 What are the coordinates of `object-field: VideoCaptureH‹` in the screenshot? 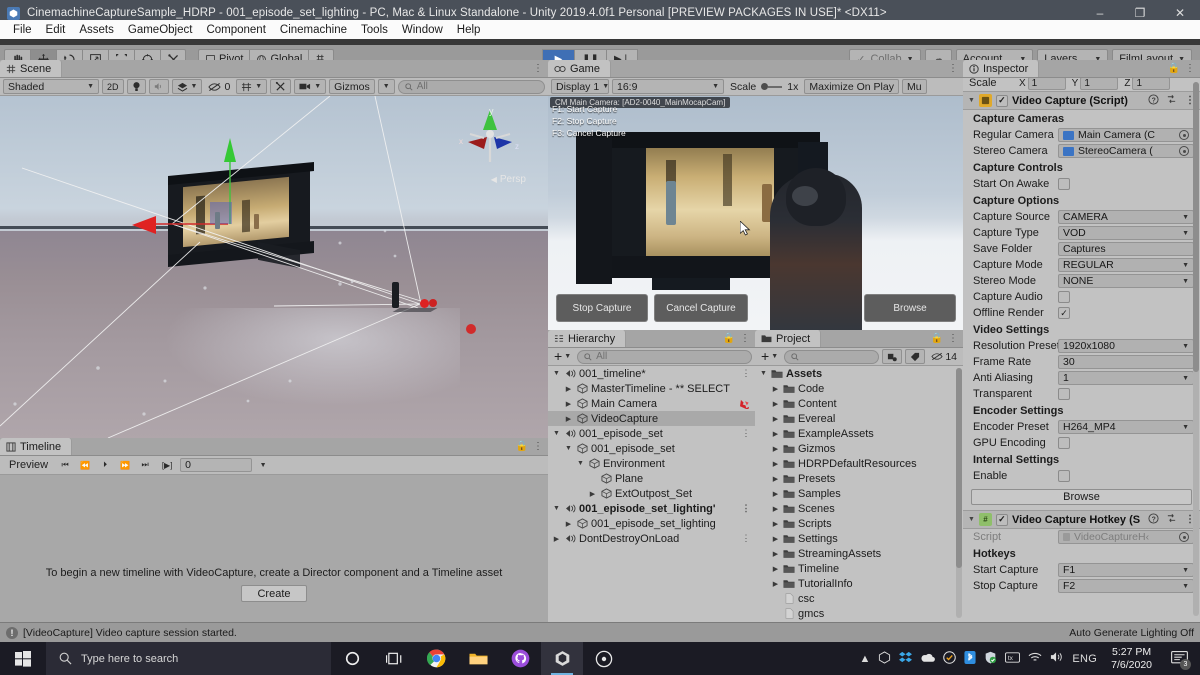 It's located at (1126, 537).